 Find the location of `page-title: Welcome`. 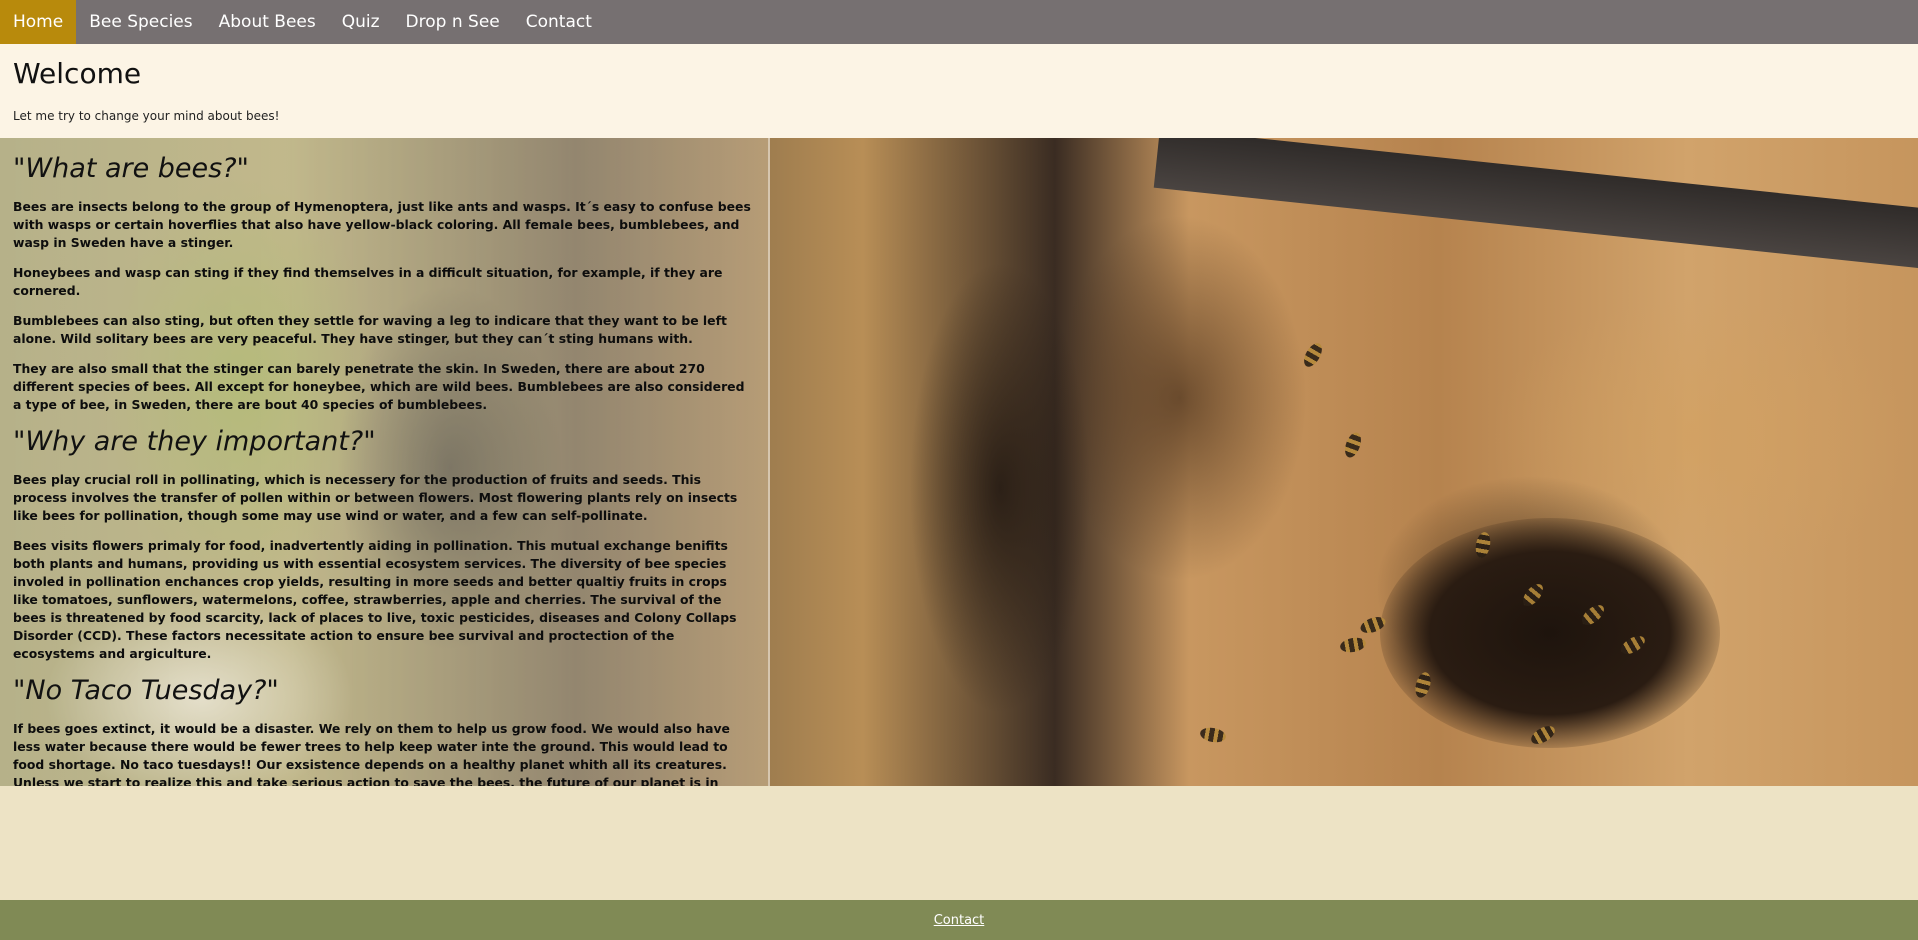

page-title: Welcome is located at coordinates (77, 73).